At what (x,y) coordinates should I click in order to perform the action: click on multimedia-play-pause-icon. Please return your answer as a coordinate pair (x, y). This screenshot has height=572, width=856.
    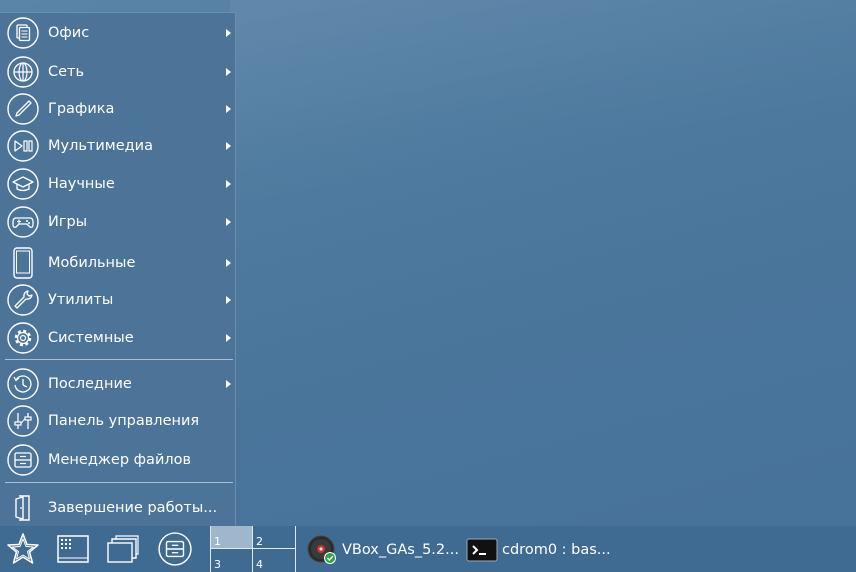
    Looking at the image, I should click on (23, 146).